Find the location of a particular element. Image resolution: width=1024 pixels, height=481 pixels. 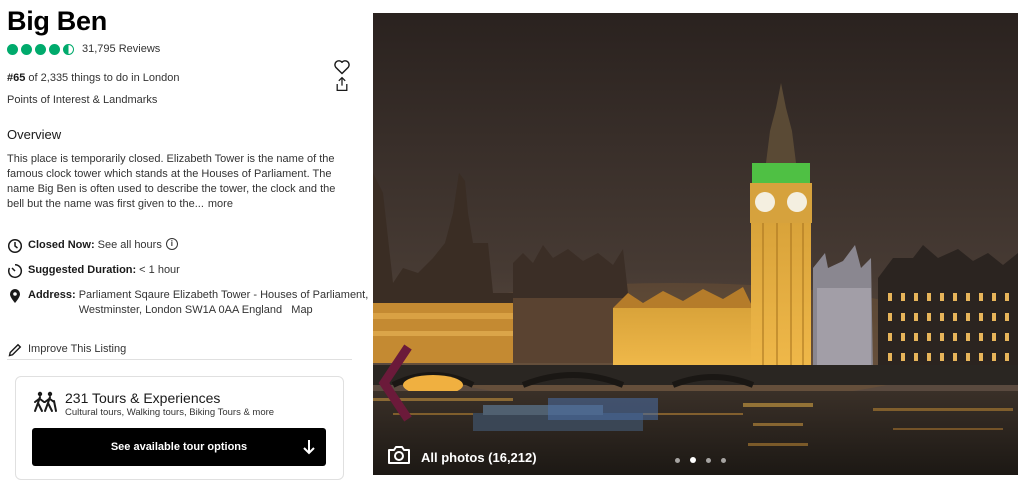

see-tour-options-button: See available tour options is located at coordinates (179, 447).